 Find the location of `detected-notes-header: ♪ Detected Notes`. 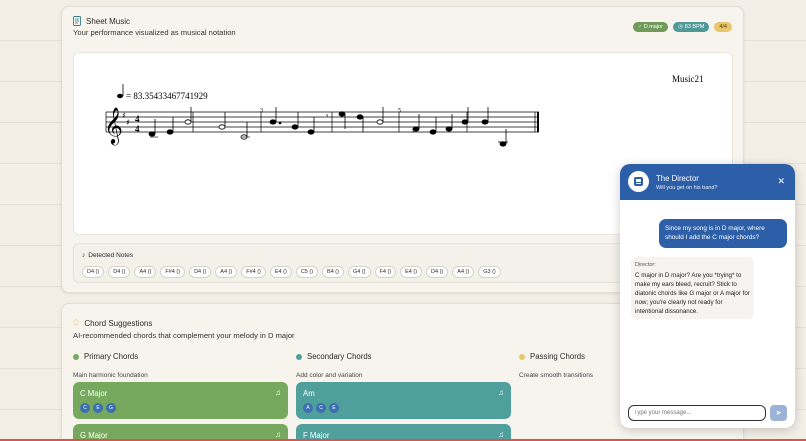

detected-notes-header: ♪ Detected Notes is located at coordinates (108, 255).